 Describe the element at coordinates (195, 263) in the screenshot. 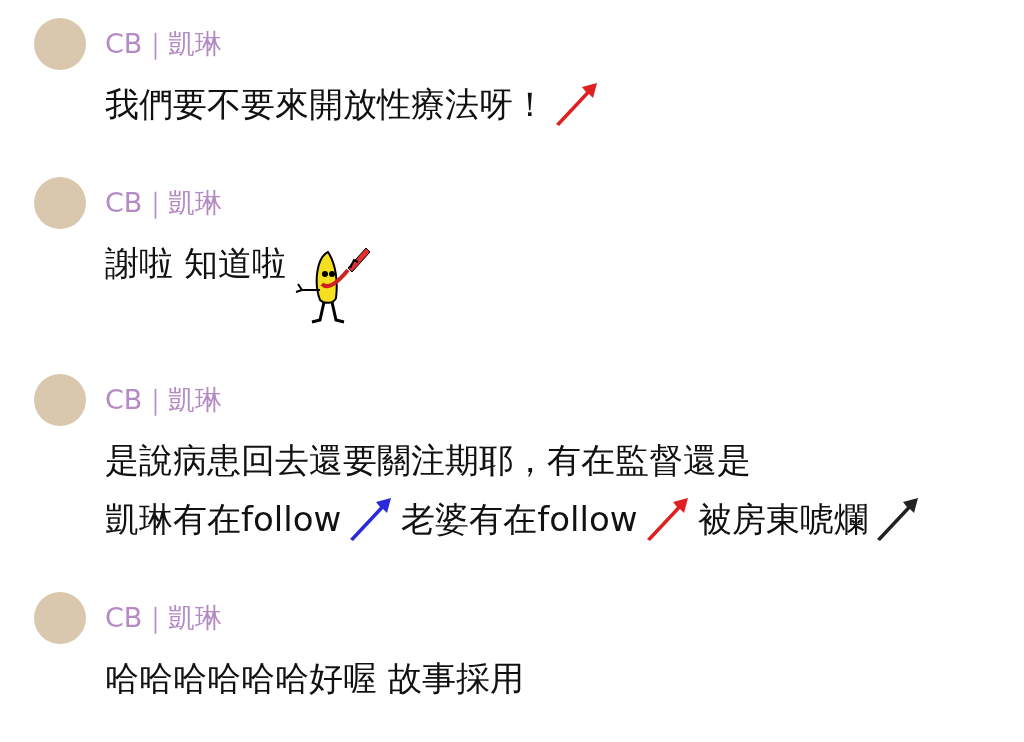

I see `message-text: 謝啦 知道啦` at that location.